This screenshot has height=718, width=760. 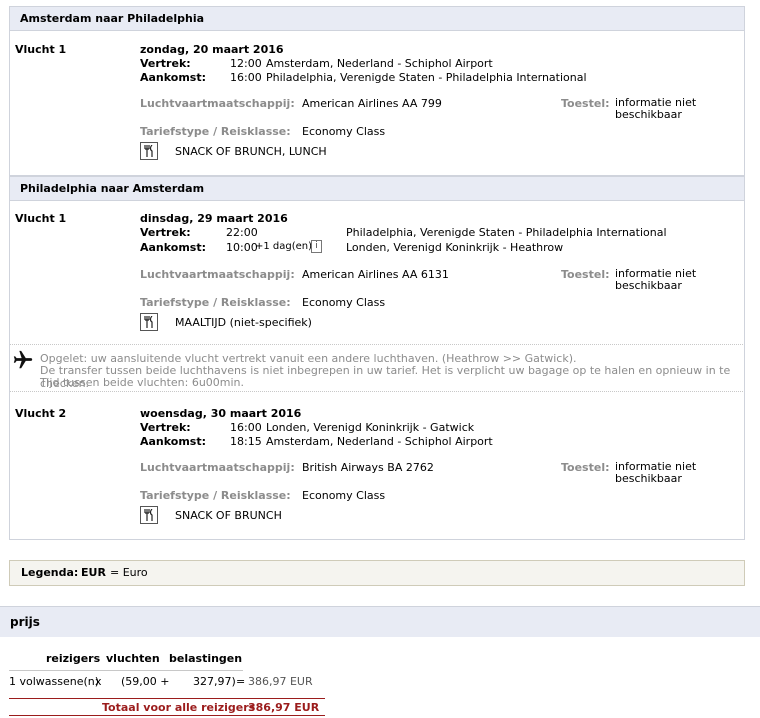 What do you see at coordinates (50, 572) in the screenshot?
I see `legend-label: Legenda:` at bounding box center [50, 572].